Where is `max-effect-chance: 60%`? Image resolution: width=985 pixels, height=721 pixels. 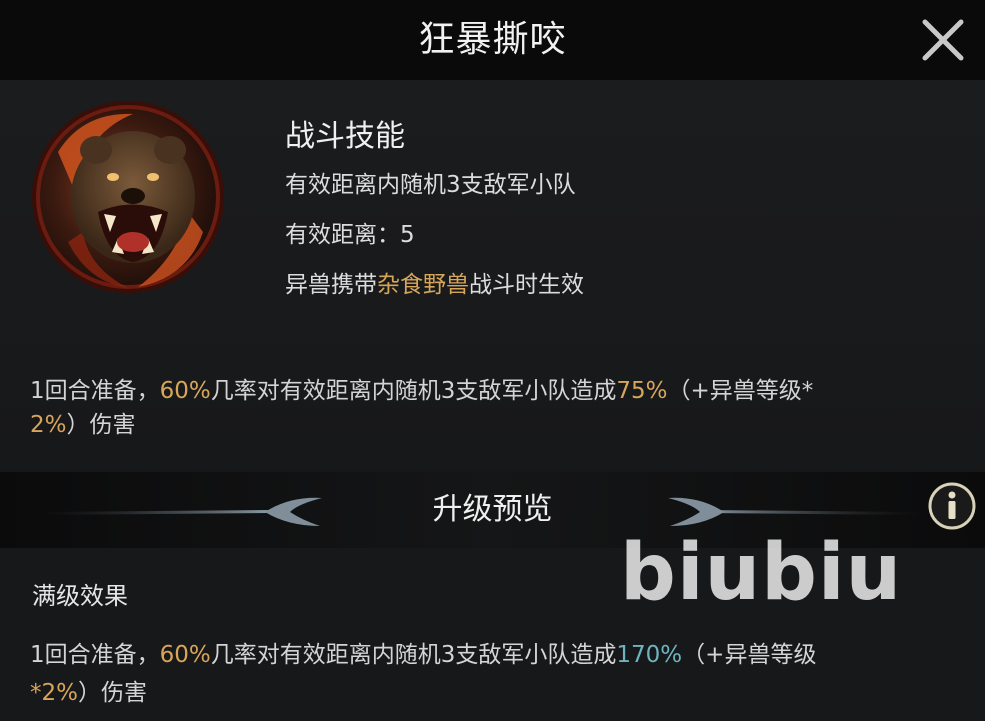 max-effect-chance: 60% is located at coordinates (185, 655).